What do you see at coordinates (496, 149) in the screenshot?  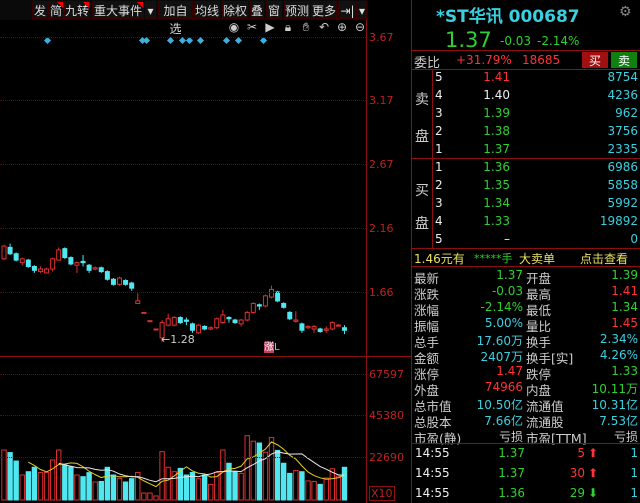 I see `book-price: 1.37` at bounding box center [496, 149].